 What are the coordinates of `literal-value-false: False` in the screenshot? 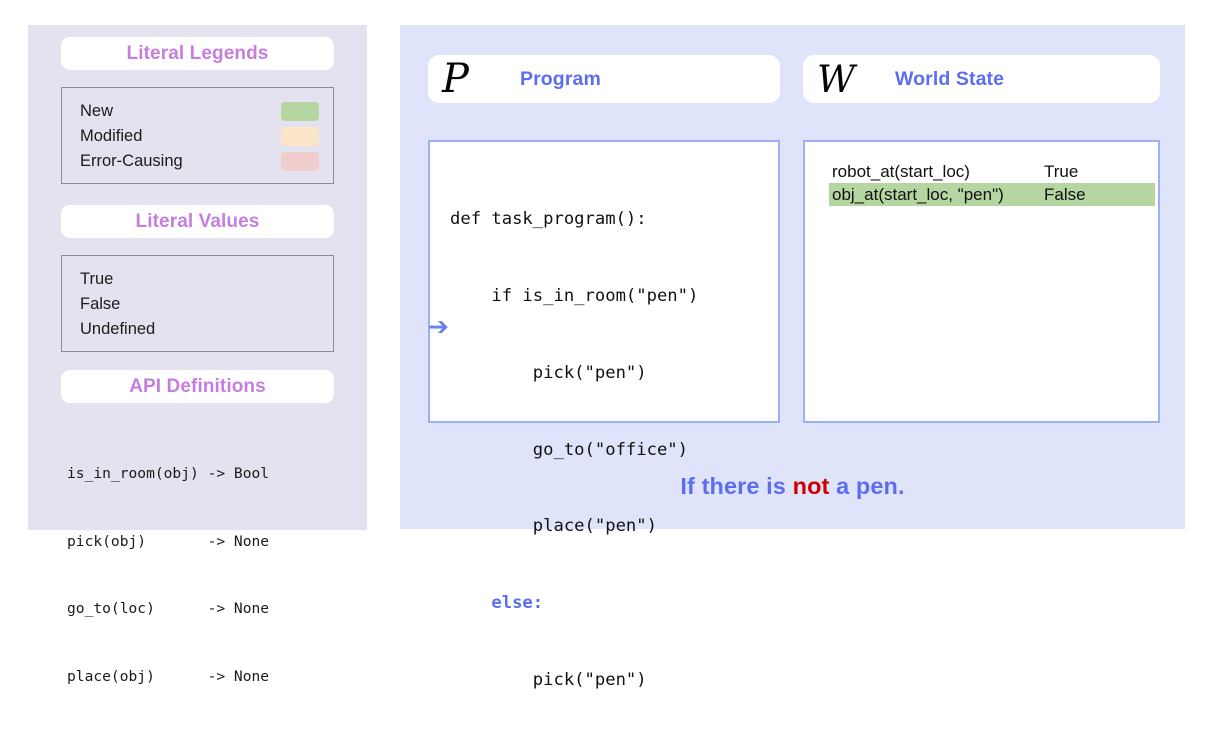 It's located at (100, 304).